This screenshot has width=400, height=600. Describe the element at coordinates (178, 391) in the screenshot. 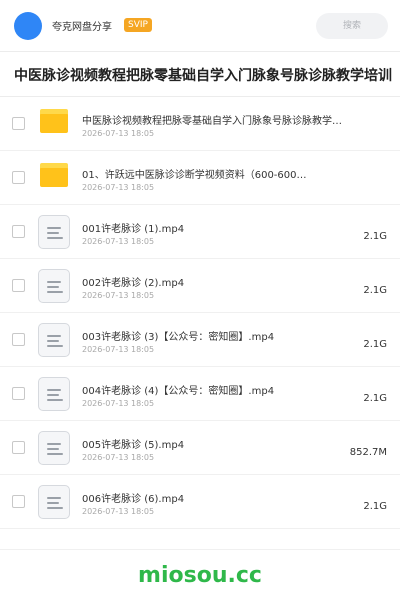

I see `file-name: 004许老脉诊 (4)【公众号：密知圈】.mp4` at that location.